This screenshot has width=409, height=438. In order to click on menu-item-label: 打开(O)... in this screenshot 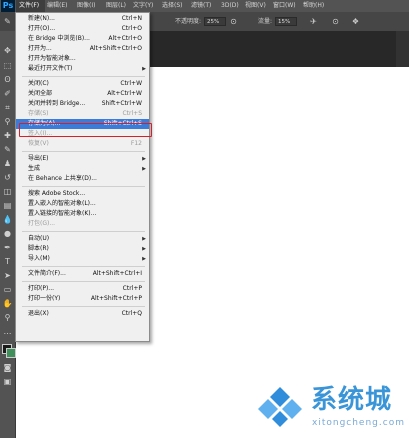, I will do `click(42, 28)`.